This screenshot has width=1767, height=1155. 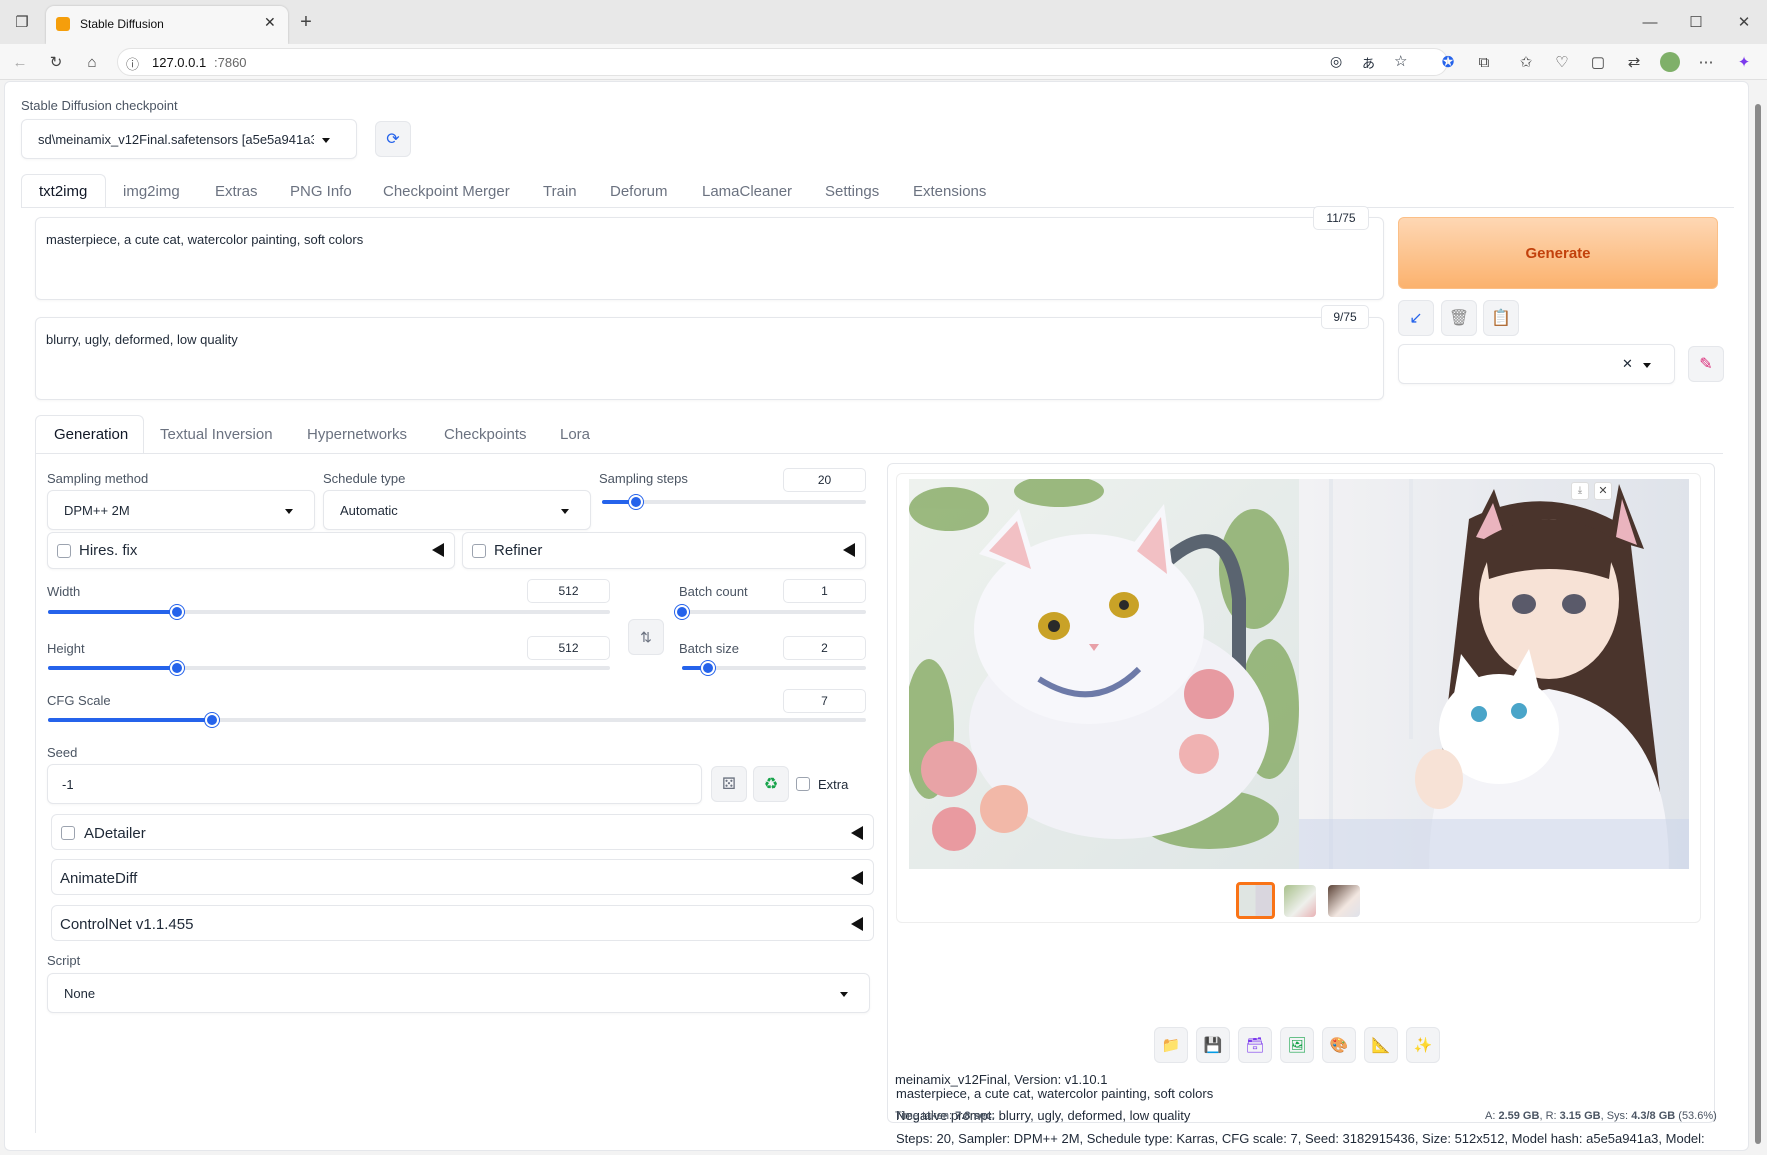 What do you see at coordinates (1400, 61) in the screenshot?
I see `favorite-star-icon: ☆` at bounding box center [1400, 61].